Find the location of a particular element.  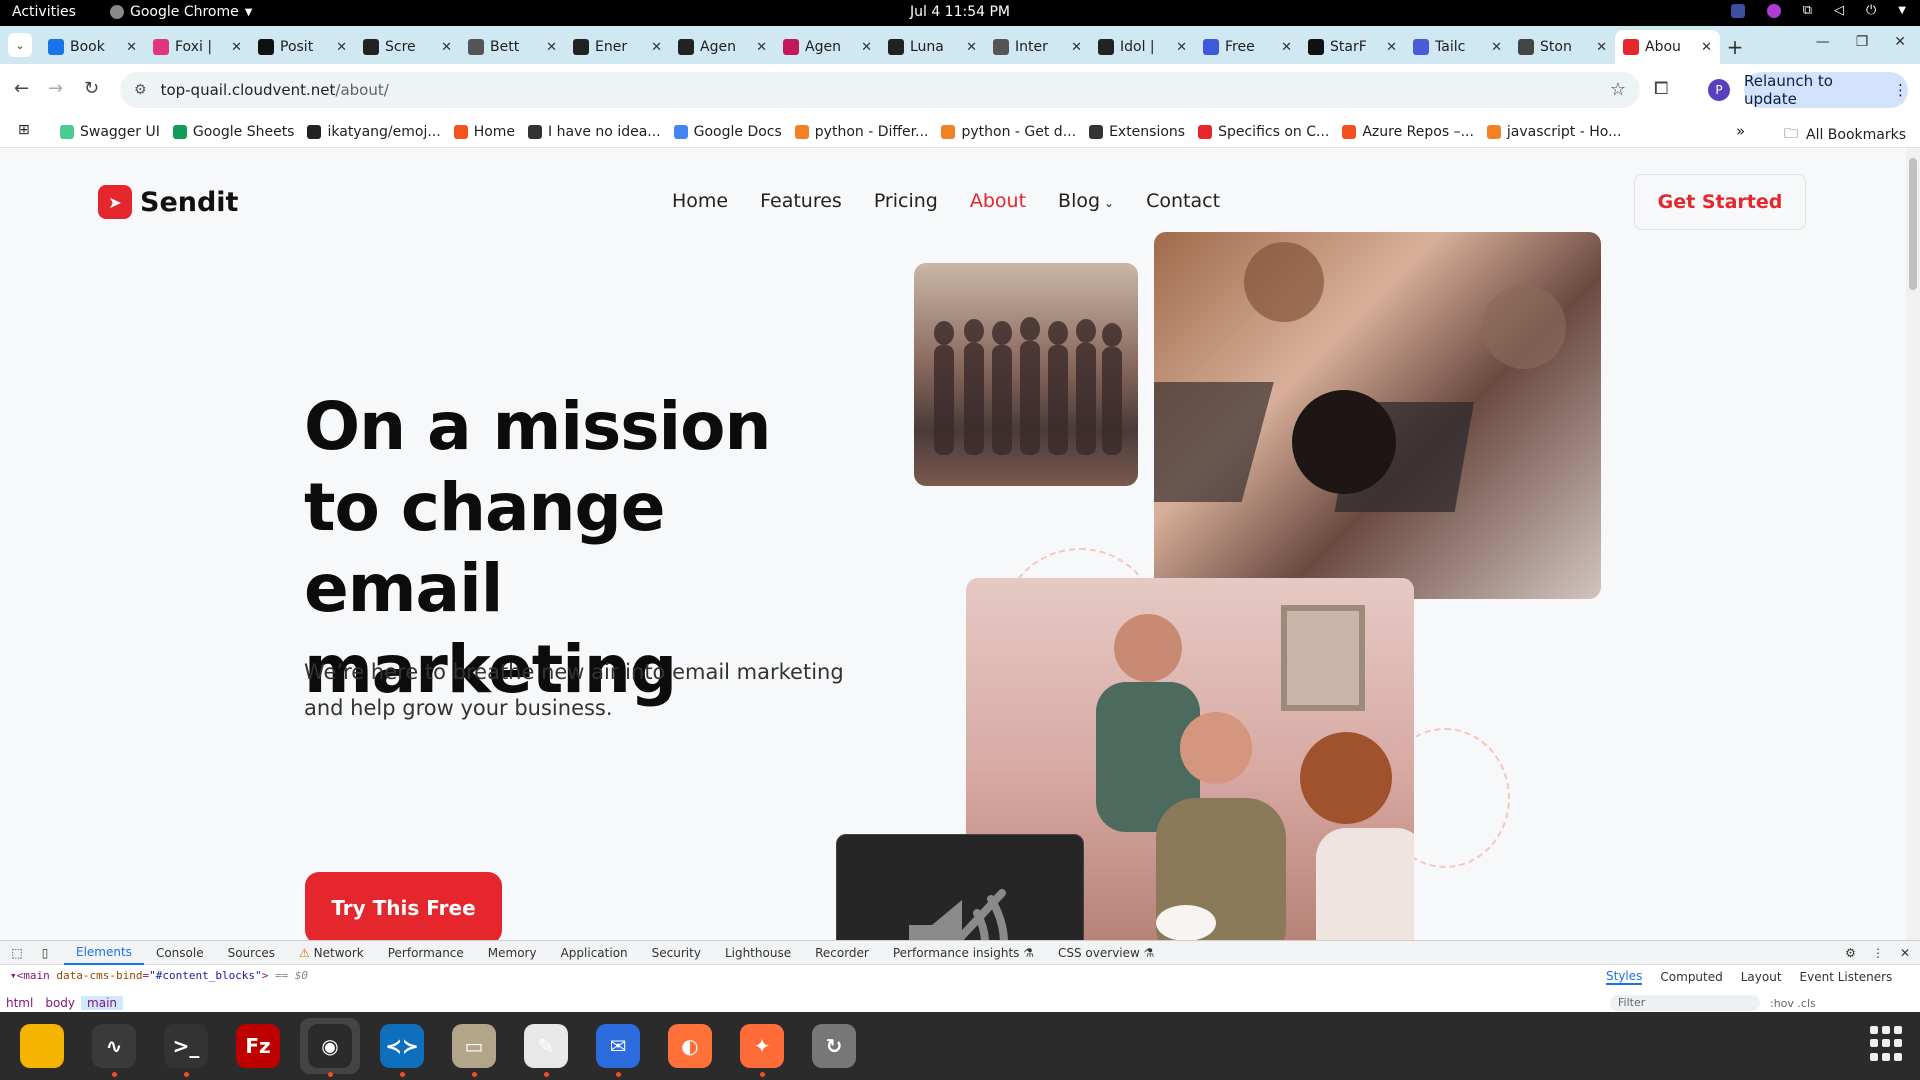

nav-link-contact: Contact is located at coordinates (1183, 201).